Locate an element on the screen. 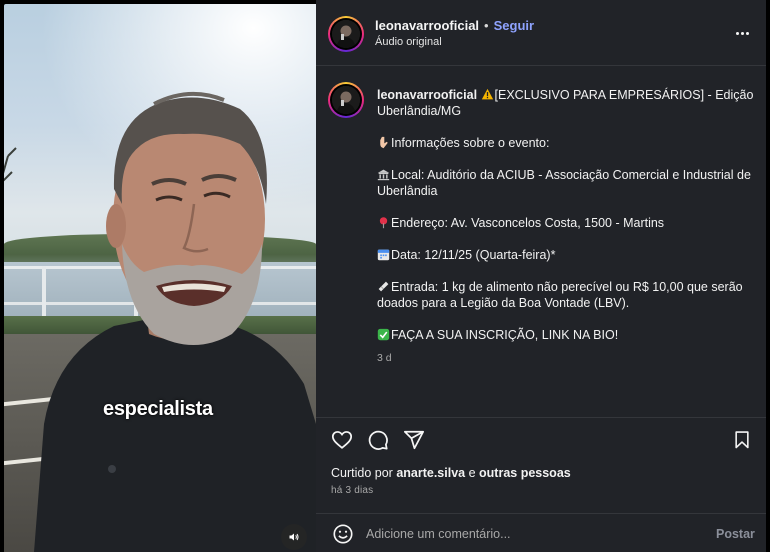 This screenshot has height=552, width=770. caption-age: 3 d is located at coordinates (384, 358).